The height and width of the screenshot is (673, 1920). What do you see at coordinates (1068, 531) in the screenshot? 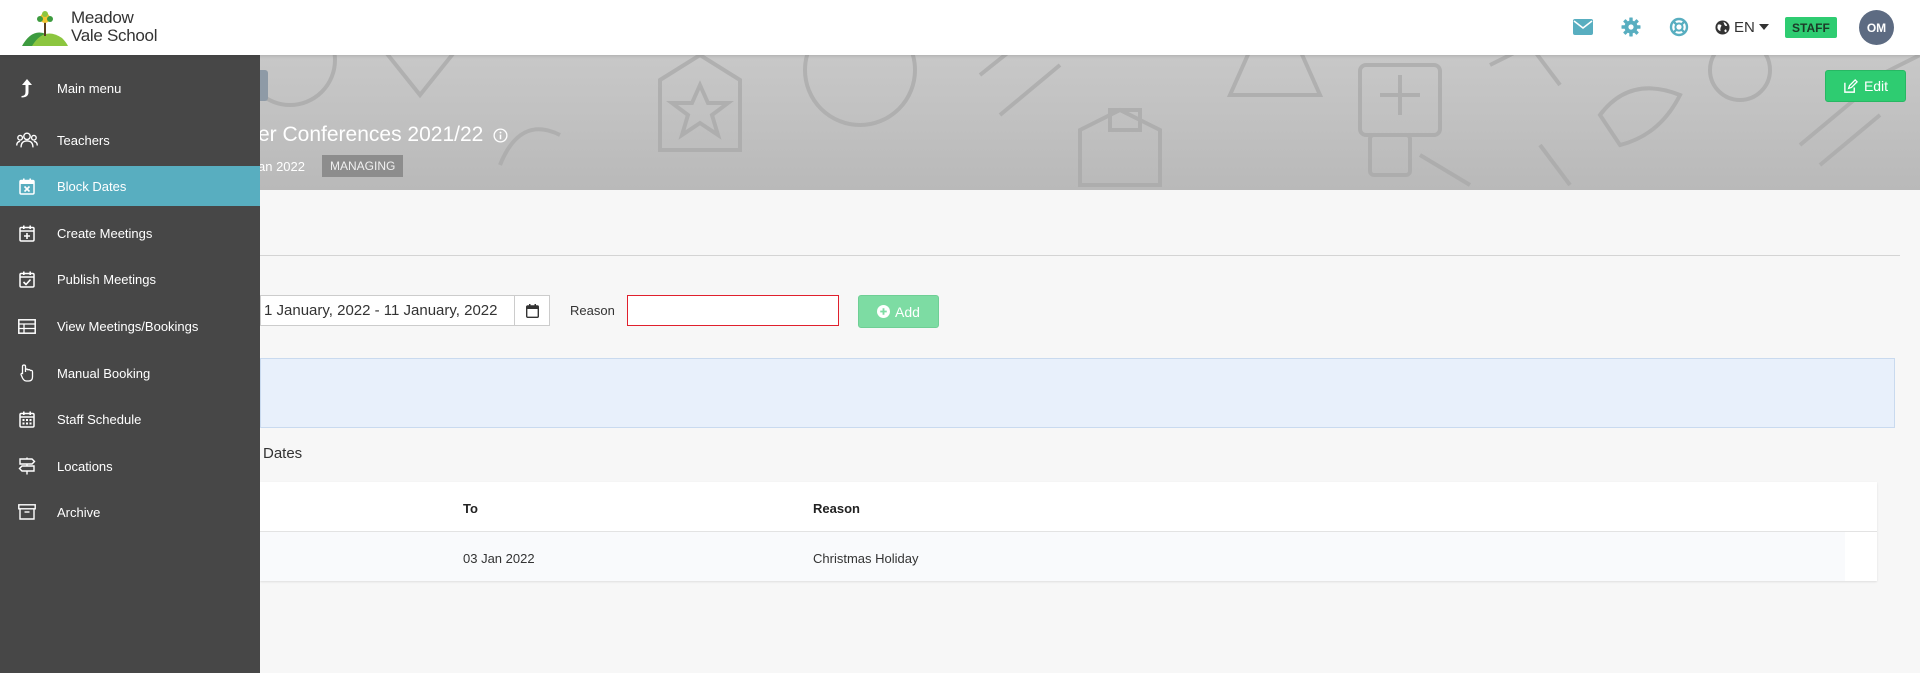
I see `block-dates-table: To Reason 03 Jan 2022 Christmas Holiday` at bounding box center [1068, 531].